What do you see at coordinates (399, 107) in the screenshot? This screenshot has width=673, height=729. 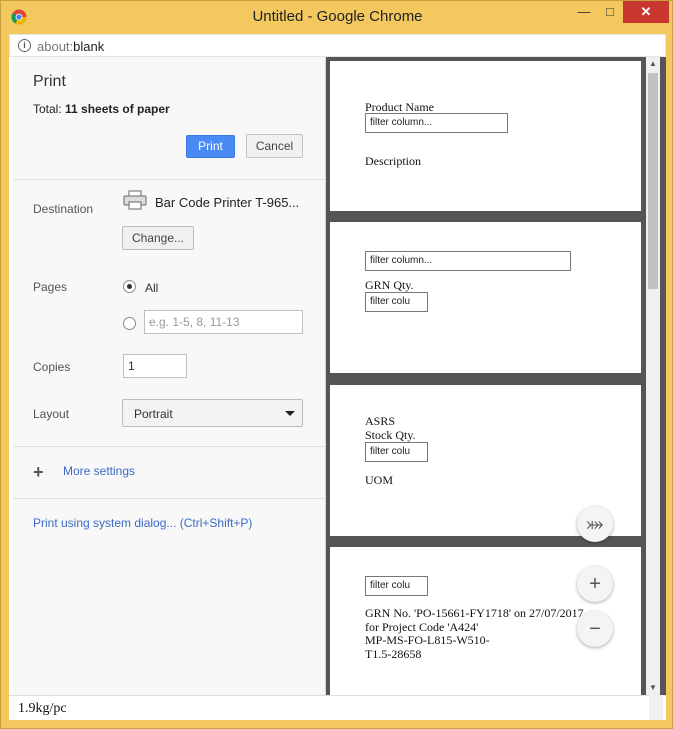 I see `product-name-text: Product Name` at bounding box center [399, 107].